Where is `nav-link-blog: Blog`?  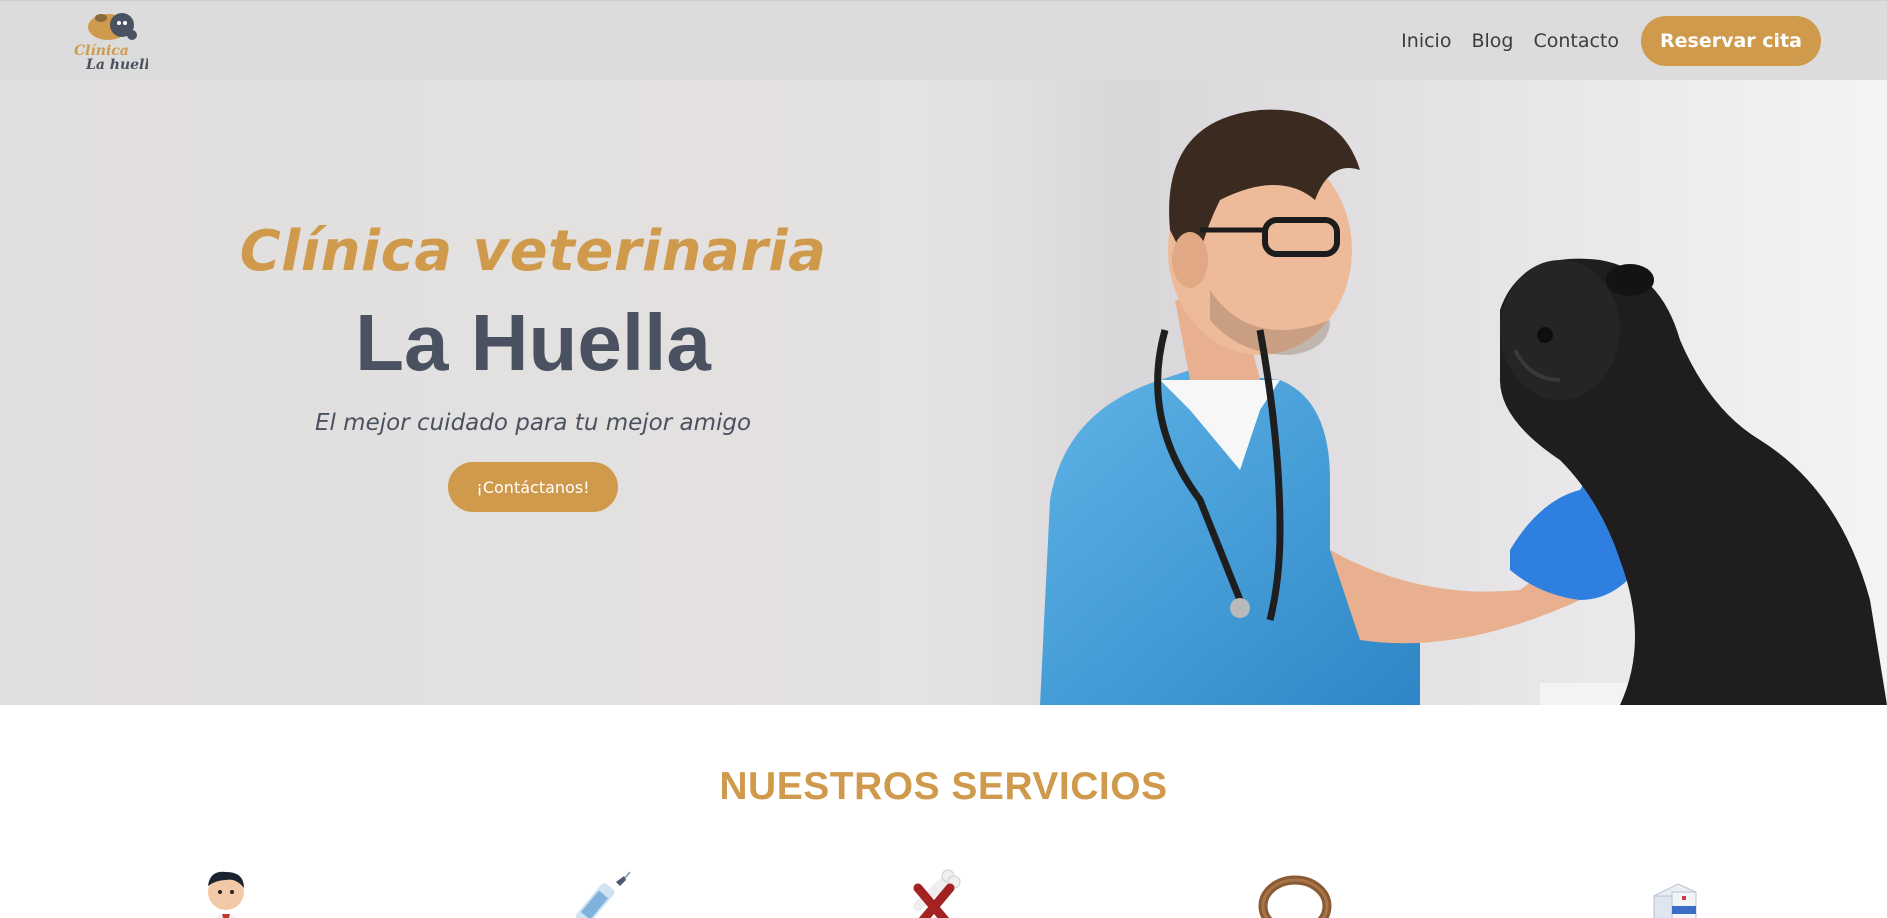
nav-link-blog: Blog is located at coordinates (1492, 41).